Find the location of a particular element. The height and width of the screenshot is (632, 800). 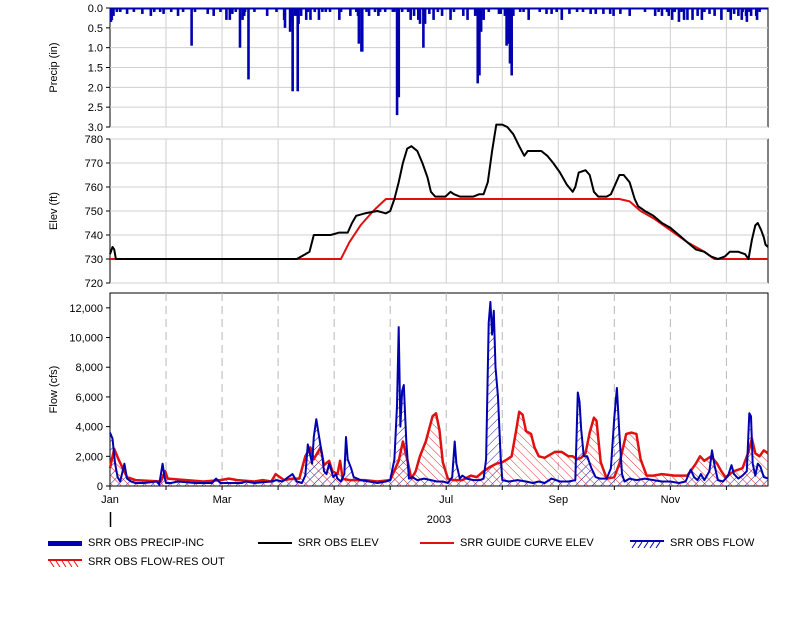

y-tick-label-precip: 1.0 is located at coordinates (95, 49).